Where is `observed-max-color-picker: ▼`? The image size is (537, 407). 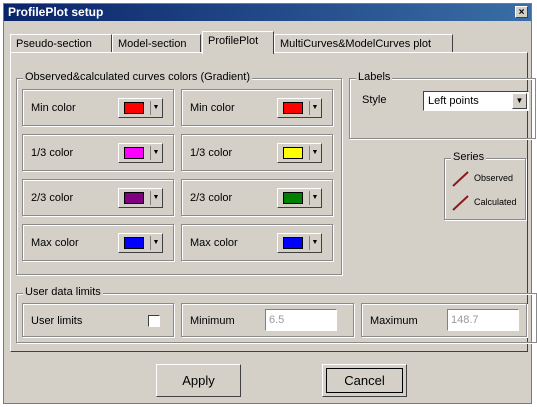 observed-max-color-picker: ▼ is located at coordinates (140, 243).